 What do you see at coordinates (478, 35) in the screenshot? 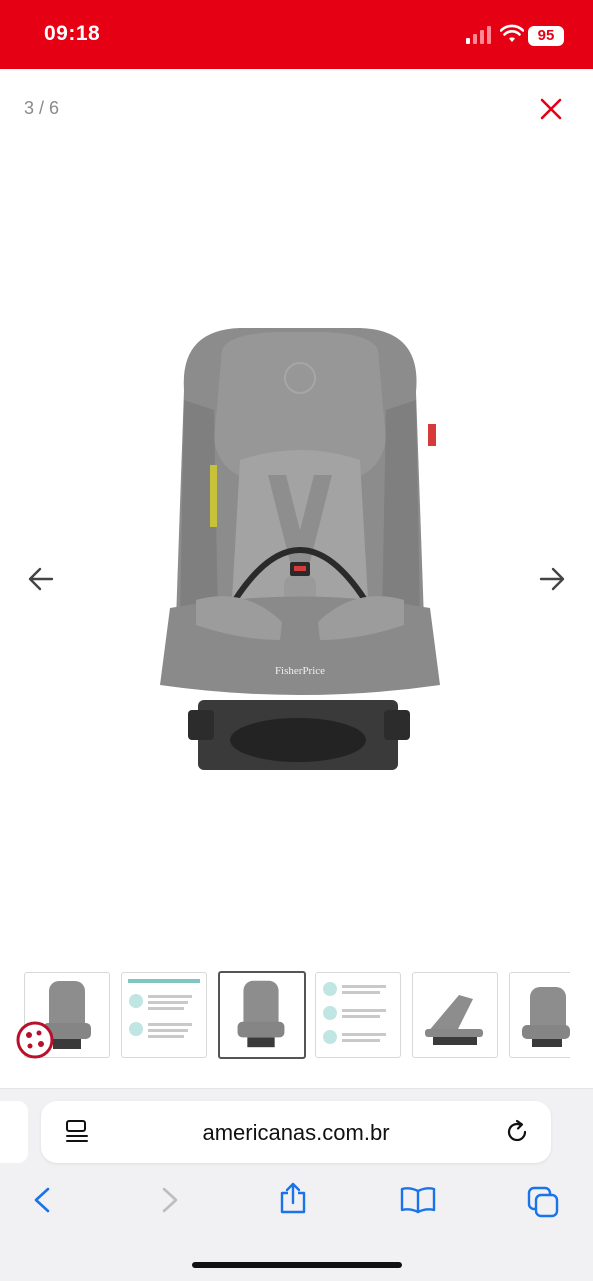
I see `cellular-signal-icon` at bounding box center [478, 35].